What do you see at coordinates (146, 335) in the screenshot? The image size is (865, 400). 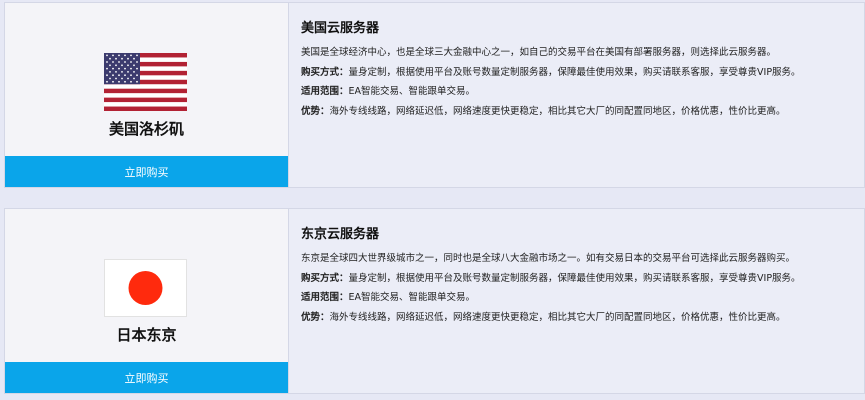 I see `city-name: 日本东京` at bounding box center [146, 335].